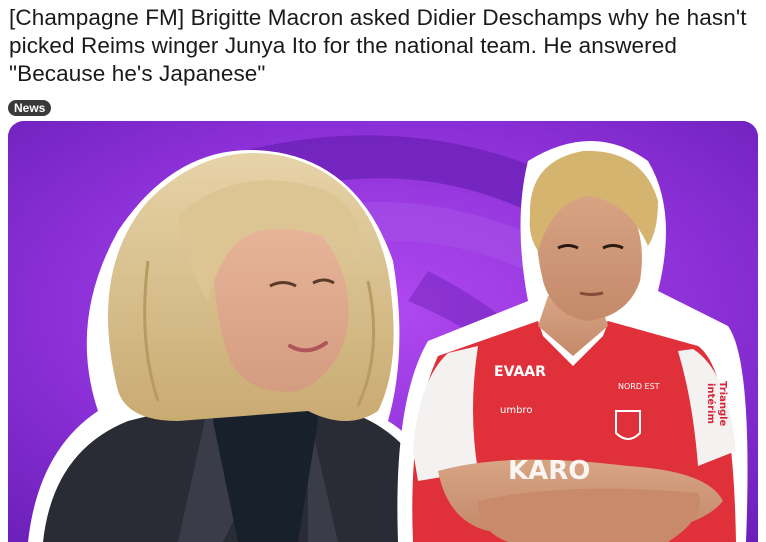  I want to click on sleeve-text-1: Triangle, so click(722, 404).